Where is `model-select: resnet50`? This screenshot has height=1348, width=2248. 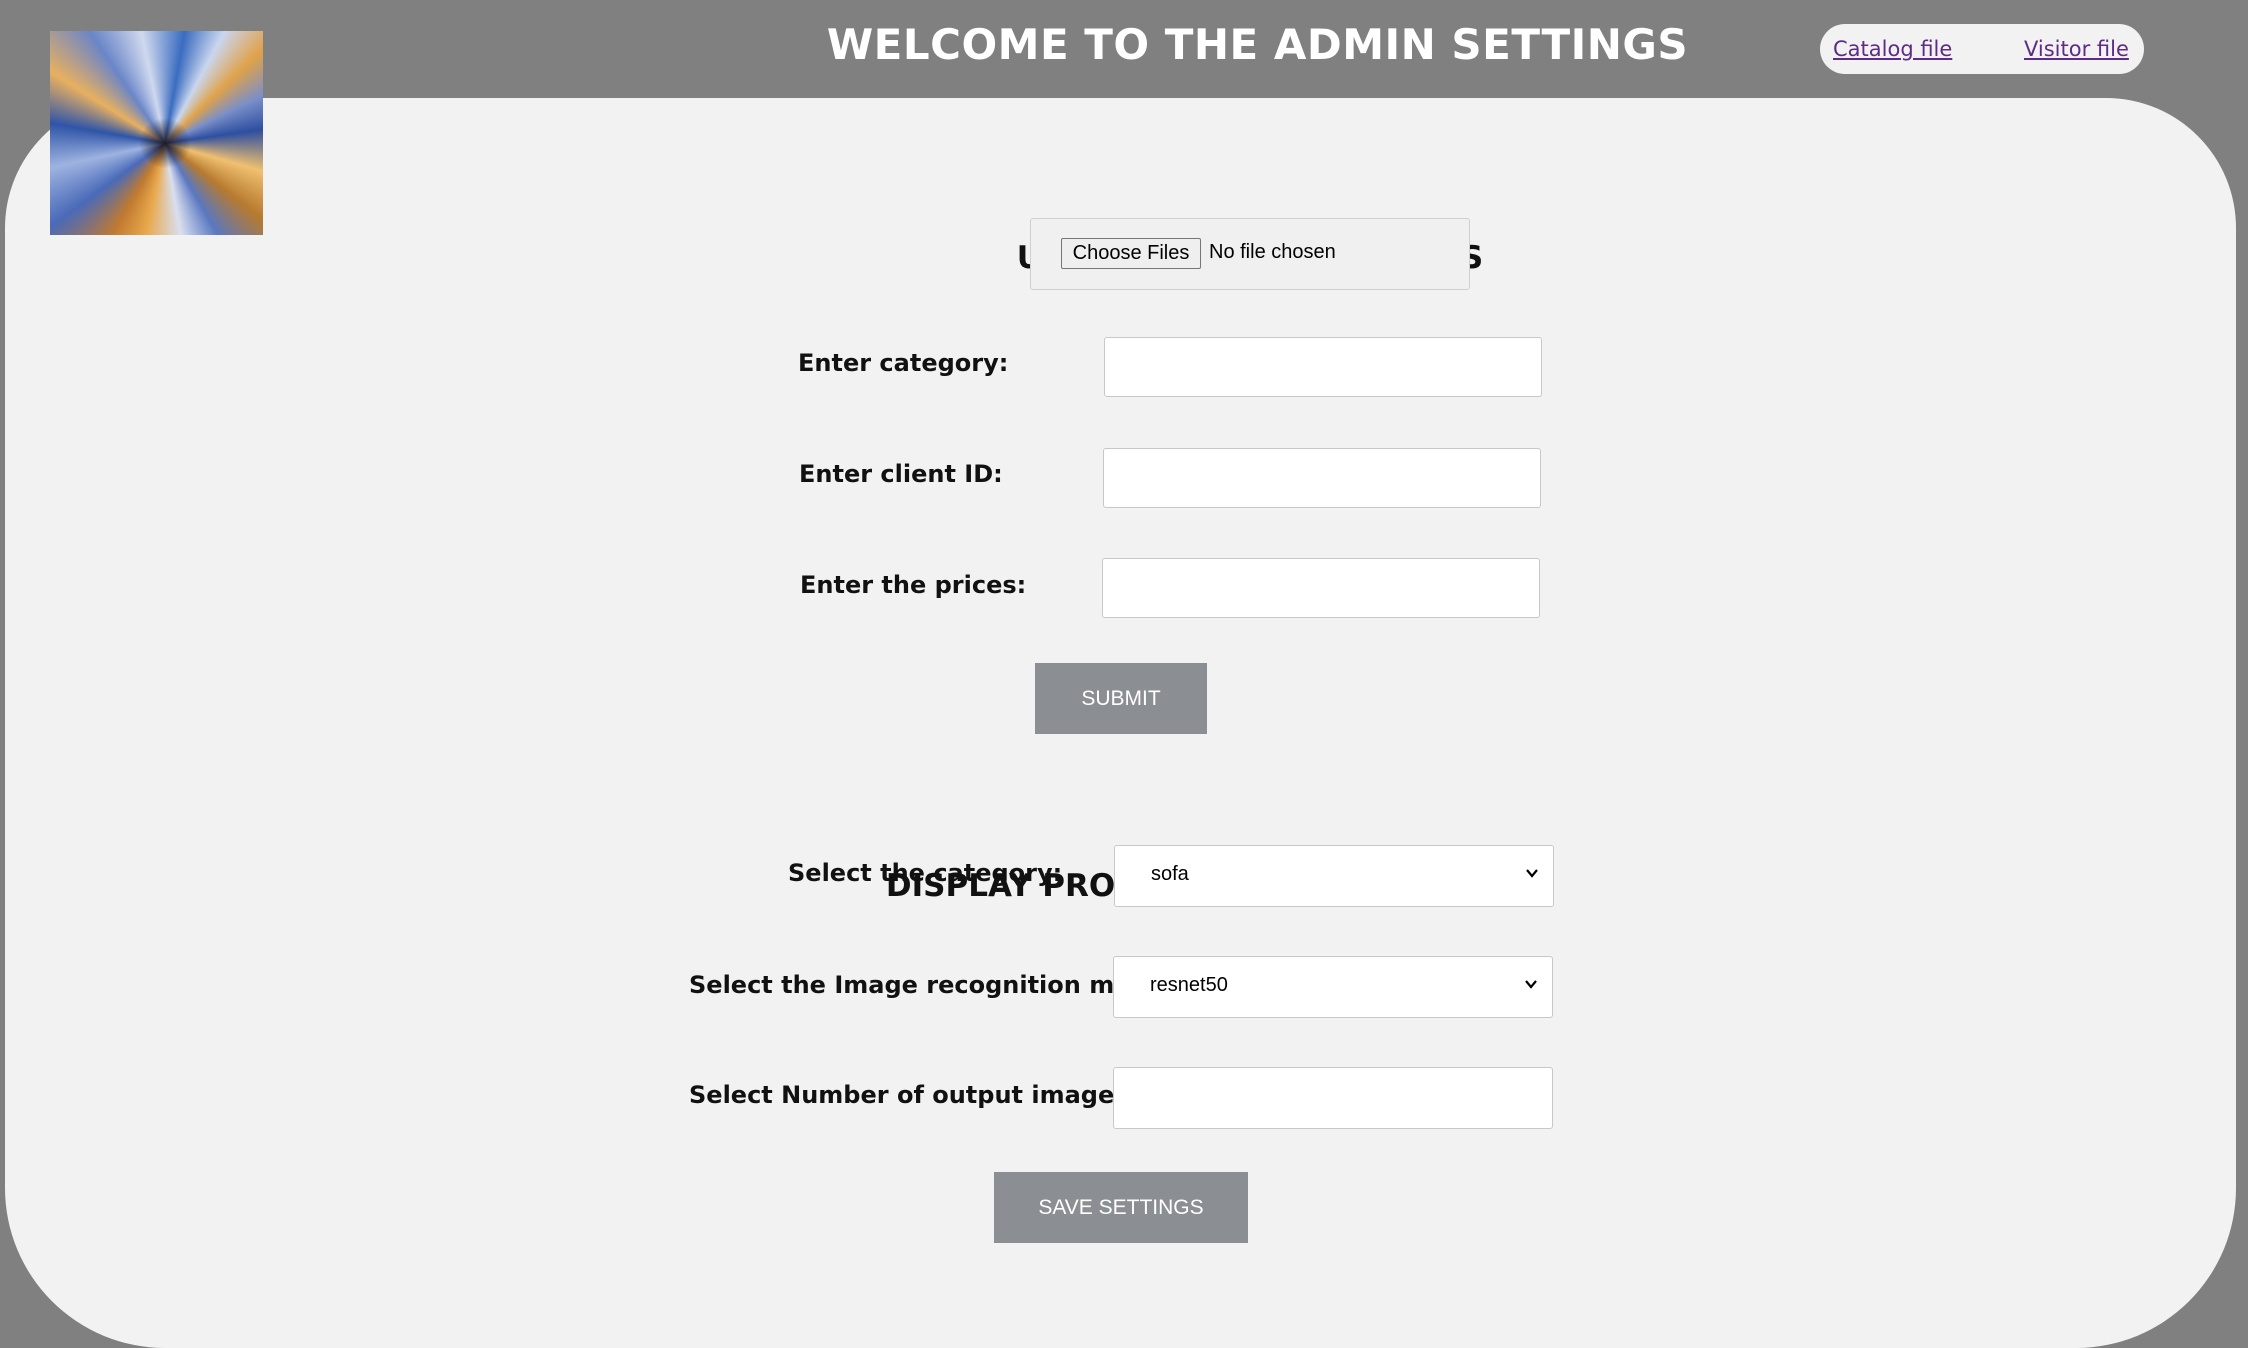 model-select: resnet50 is located at coordinates (1333, 987).